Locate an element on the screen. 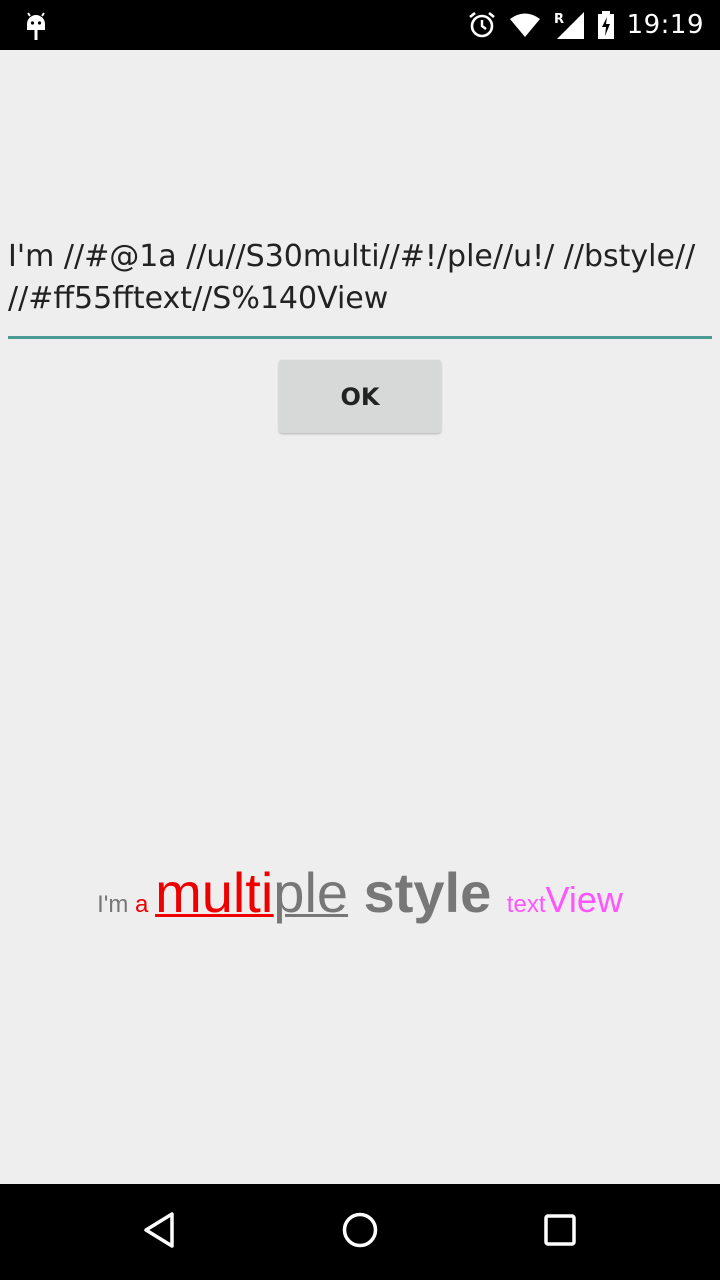 The width and height of the screenshot is (720, 1280). status-icons: R 19:19 is located at coordinates (585, 25).